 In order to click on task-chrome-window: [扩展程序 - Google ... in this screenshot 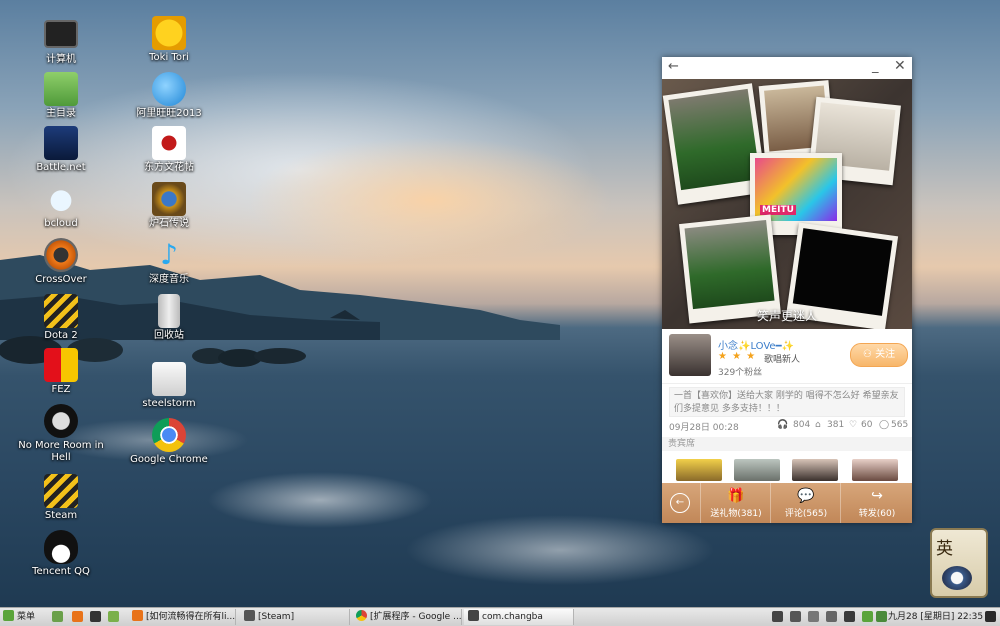, I will do `click(407, 617)`.